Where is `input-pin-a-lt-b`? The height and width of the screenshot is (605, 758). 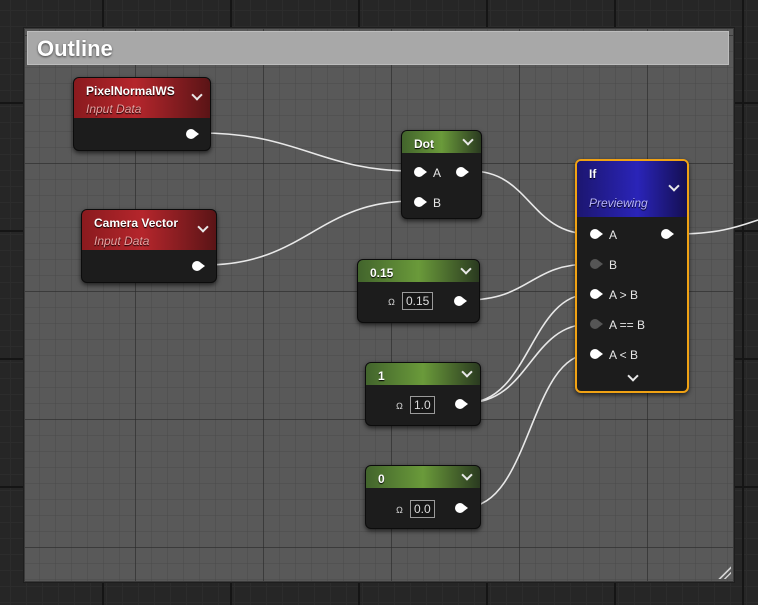 input-pin-a-lt-b is located at coordinates (596, 354).